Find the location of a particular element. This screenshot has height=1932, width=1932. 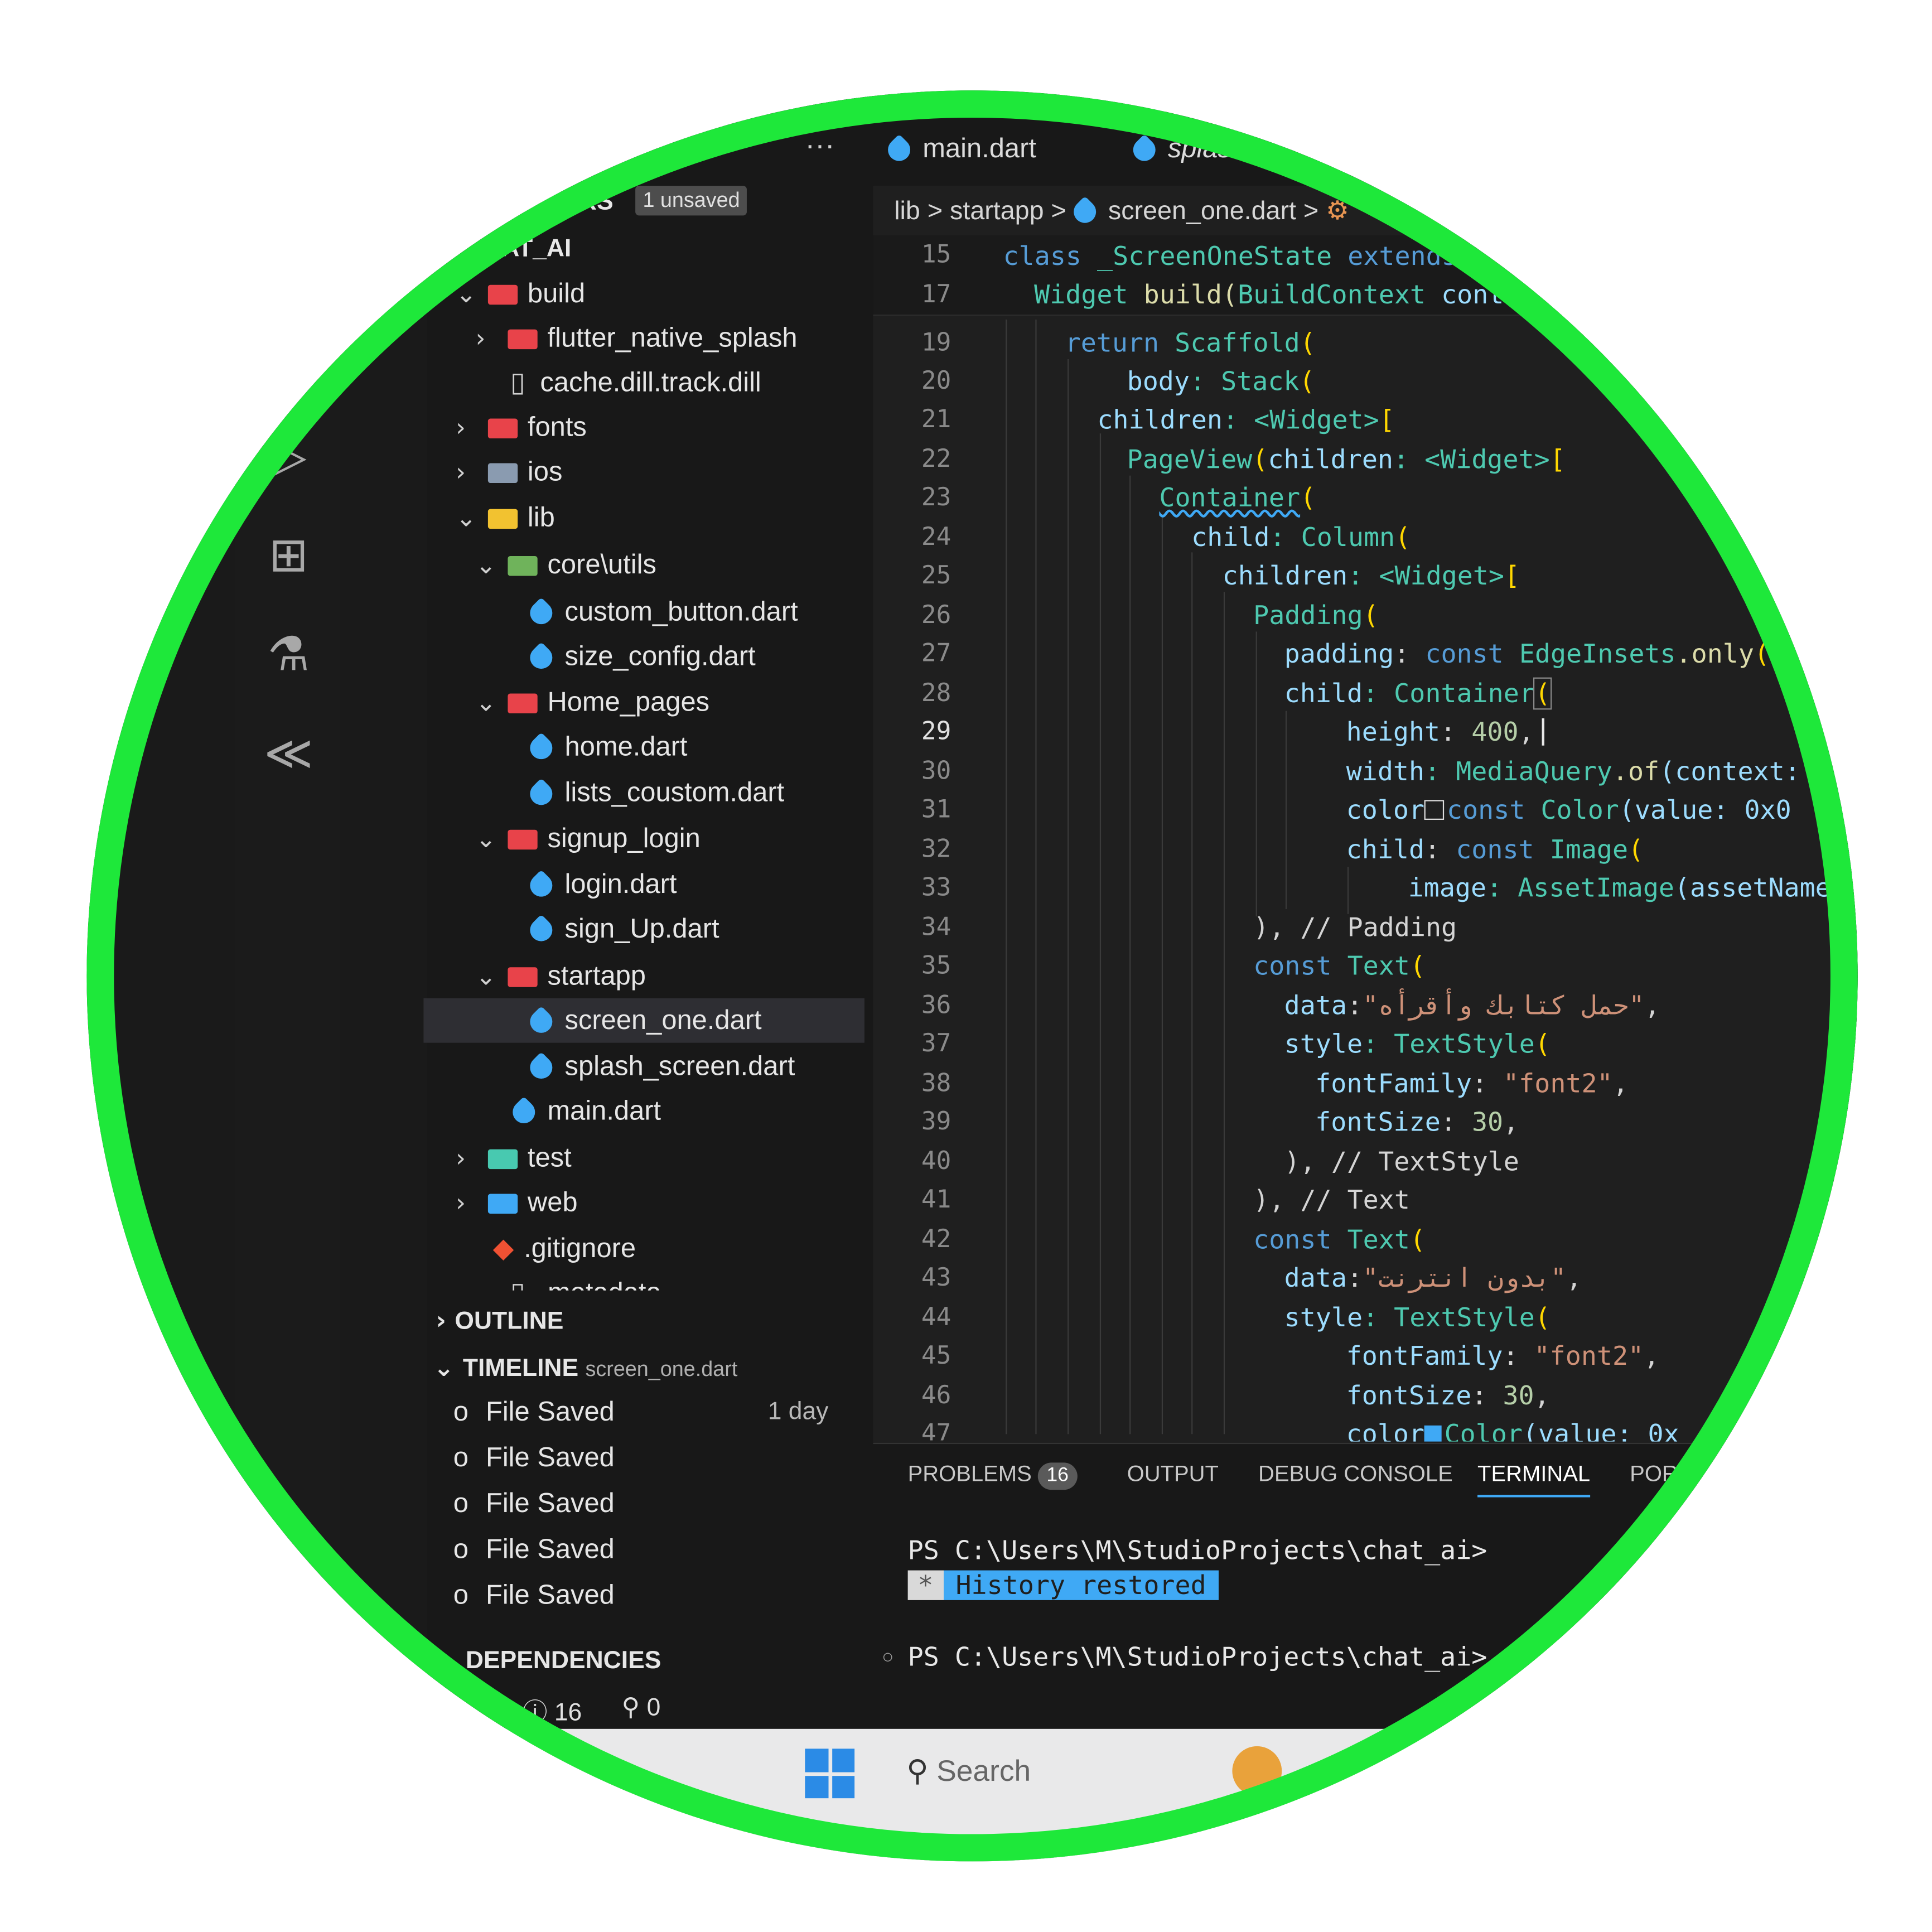

code-line: ), // Padding is located at coordinates (1355, 928).